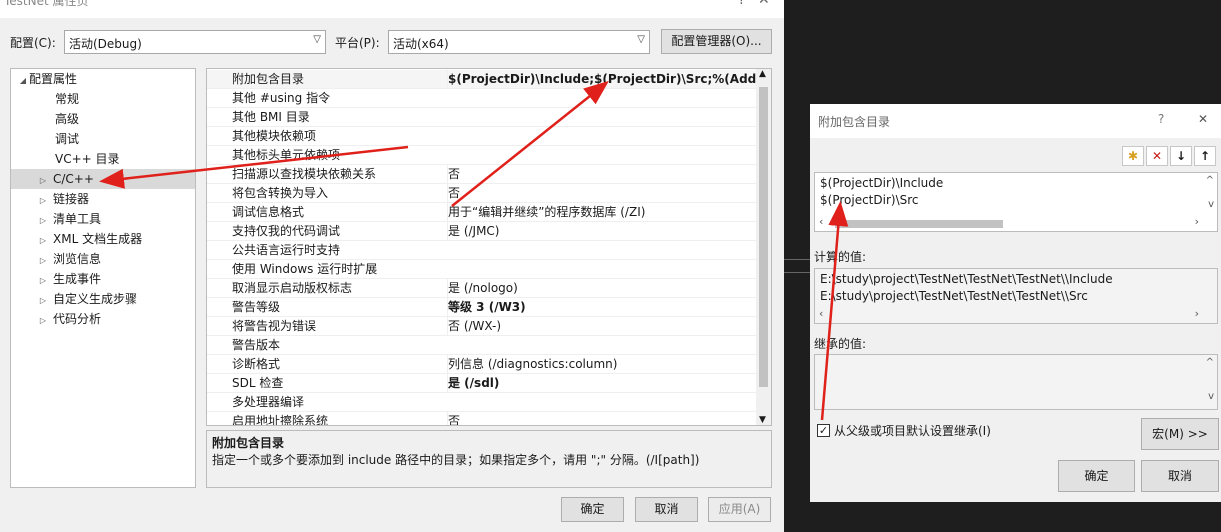  Describe the element at coordinates (482, 269) in the screenshot. I see `property-row: 使用 Windows 运行时扩展` at that location.